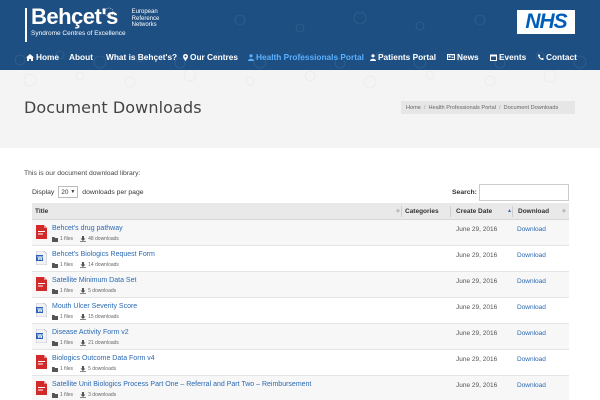  I want to click on document-title-link: Satellite Minimum Data Set, so click(94, 280).